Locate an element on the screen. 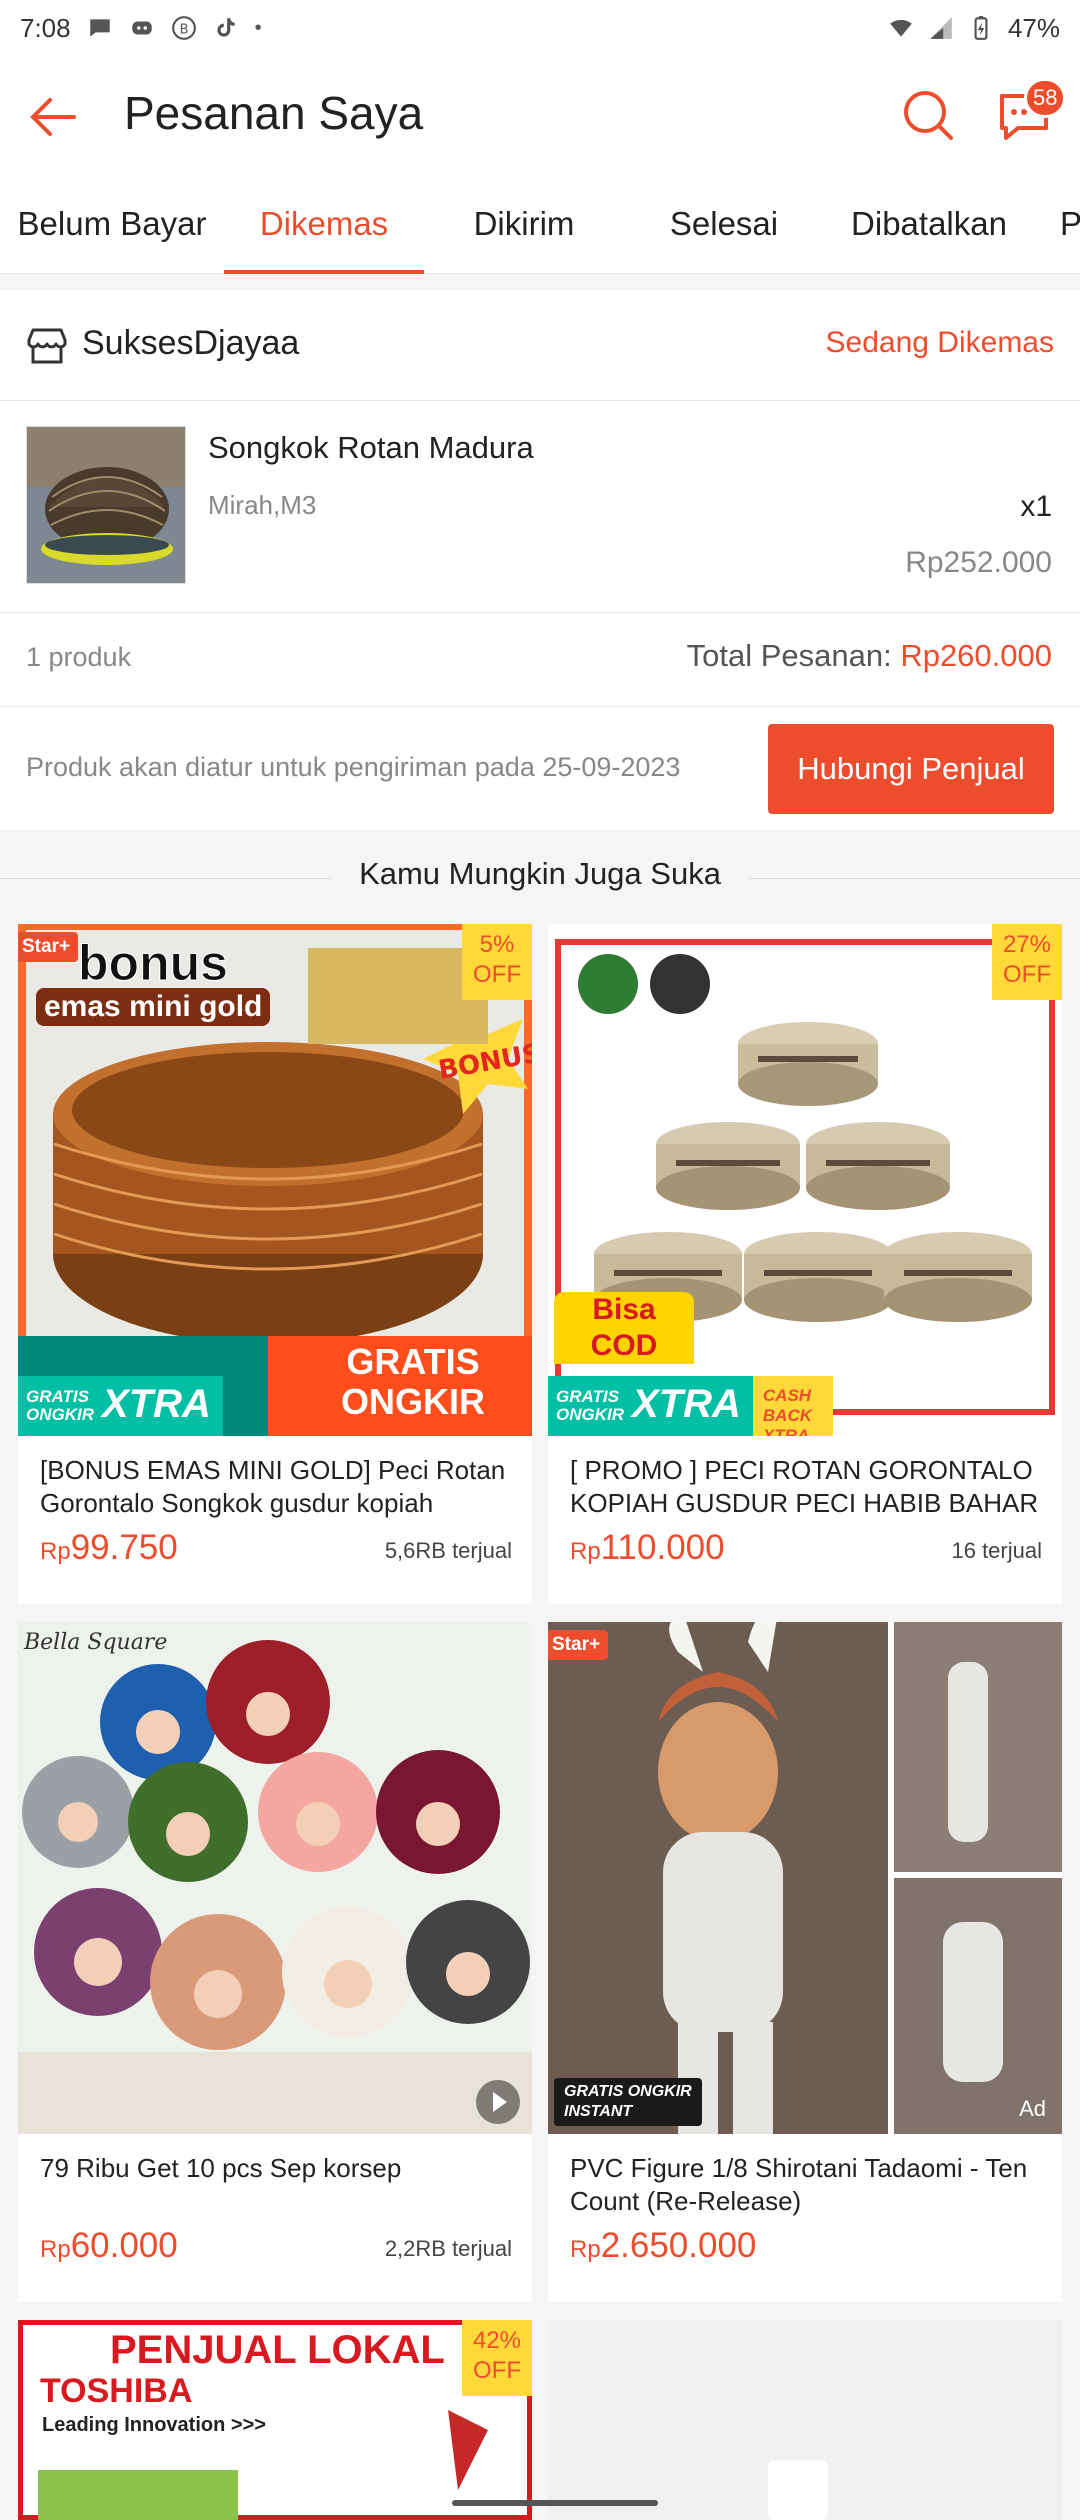 This screenshot has height=2520, width=1080. price-value: 99.750 is located at coordinates (124, 1547).